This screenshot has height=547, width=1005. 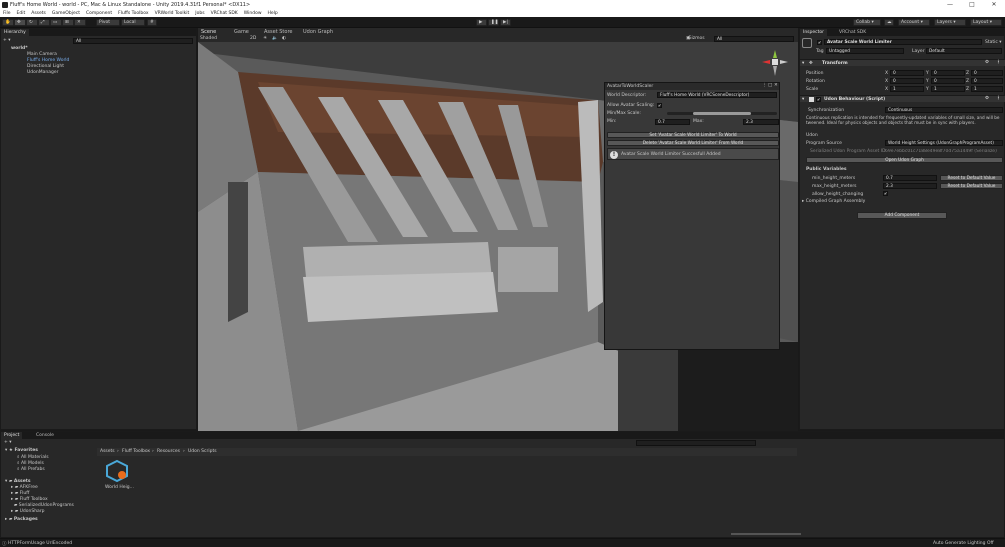 What do you see at coordinates (964, 51) in the screenshot?
I see `layer-dropdown: Default` at bounding box center [964, 51].